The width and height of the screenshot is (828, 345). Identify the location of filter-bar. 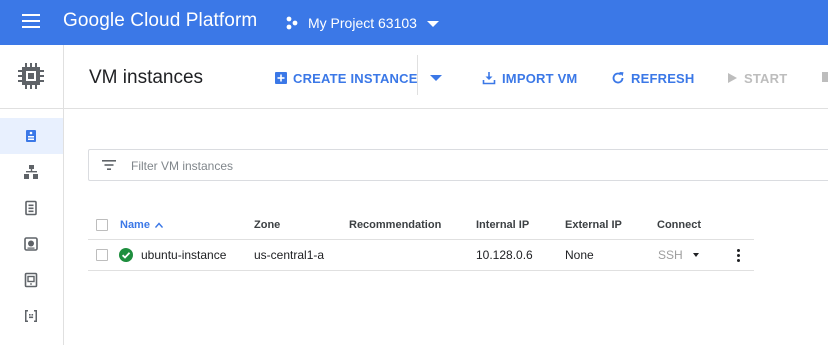
(458, 165).